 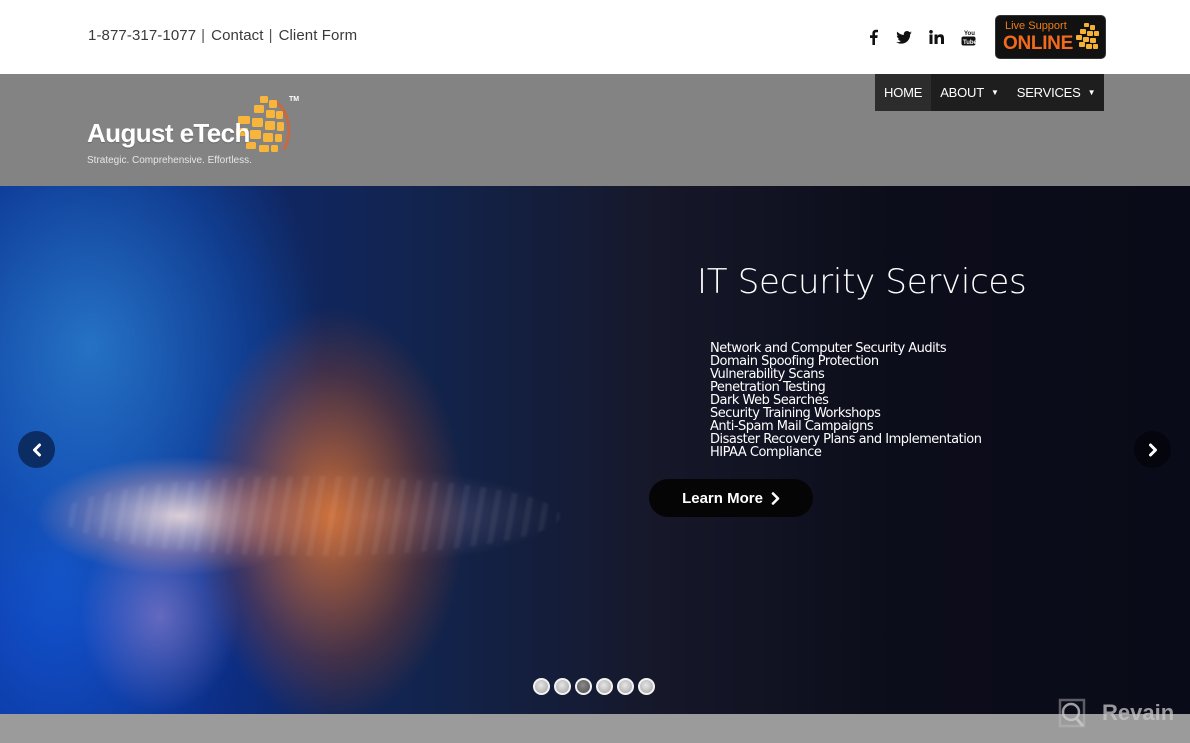 What do you see at coordinates (1036, 26) in the screenshot?
I see `live-support-label: Live Support` at bounding box center [1036, 26].